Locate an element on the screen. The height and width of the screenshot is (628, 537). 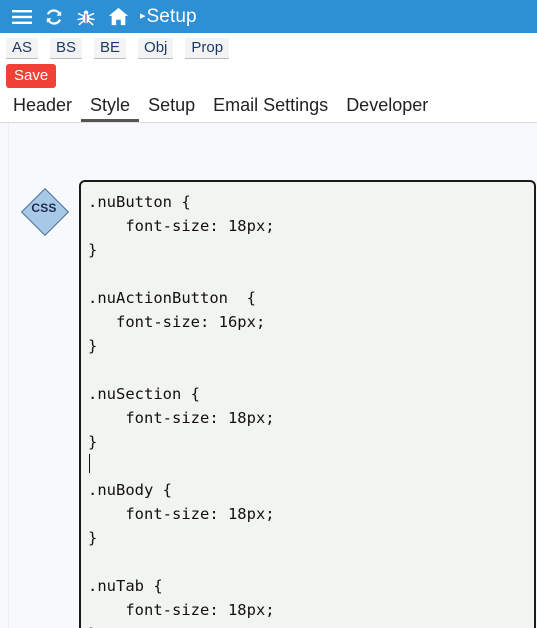
menu-icon is located at coordinates (22, 16).